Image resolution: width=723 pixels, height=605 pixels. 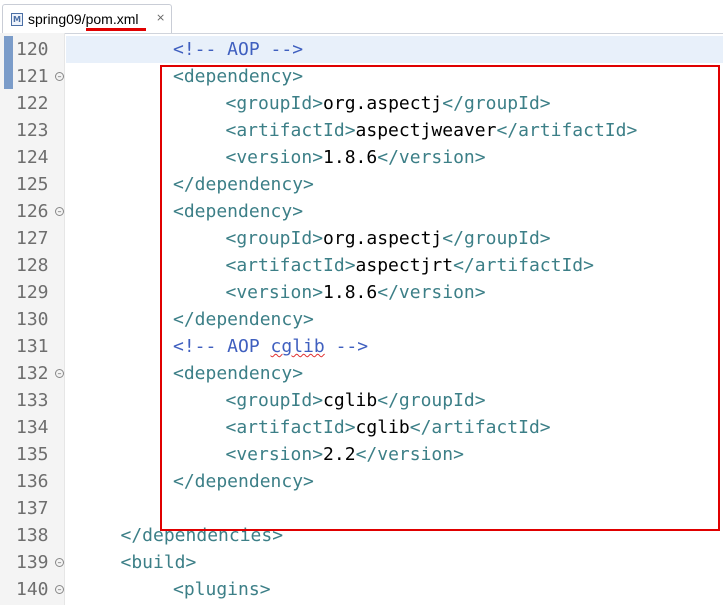 I want to click on line-number: 134, so click(x=32, y=427).